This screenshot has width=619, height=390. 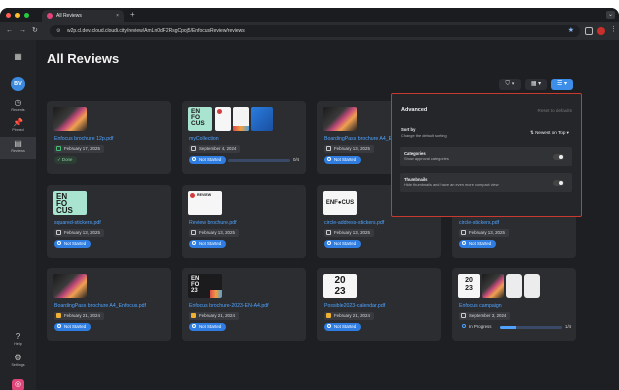 What do you see at coordinates (571, 31) in the screenshot?
I see `bookmark-star-icon: ★` at bounding box center [571, 31].